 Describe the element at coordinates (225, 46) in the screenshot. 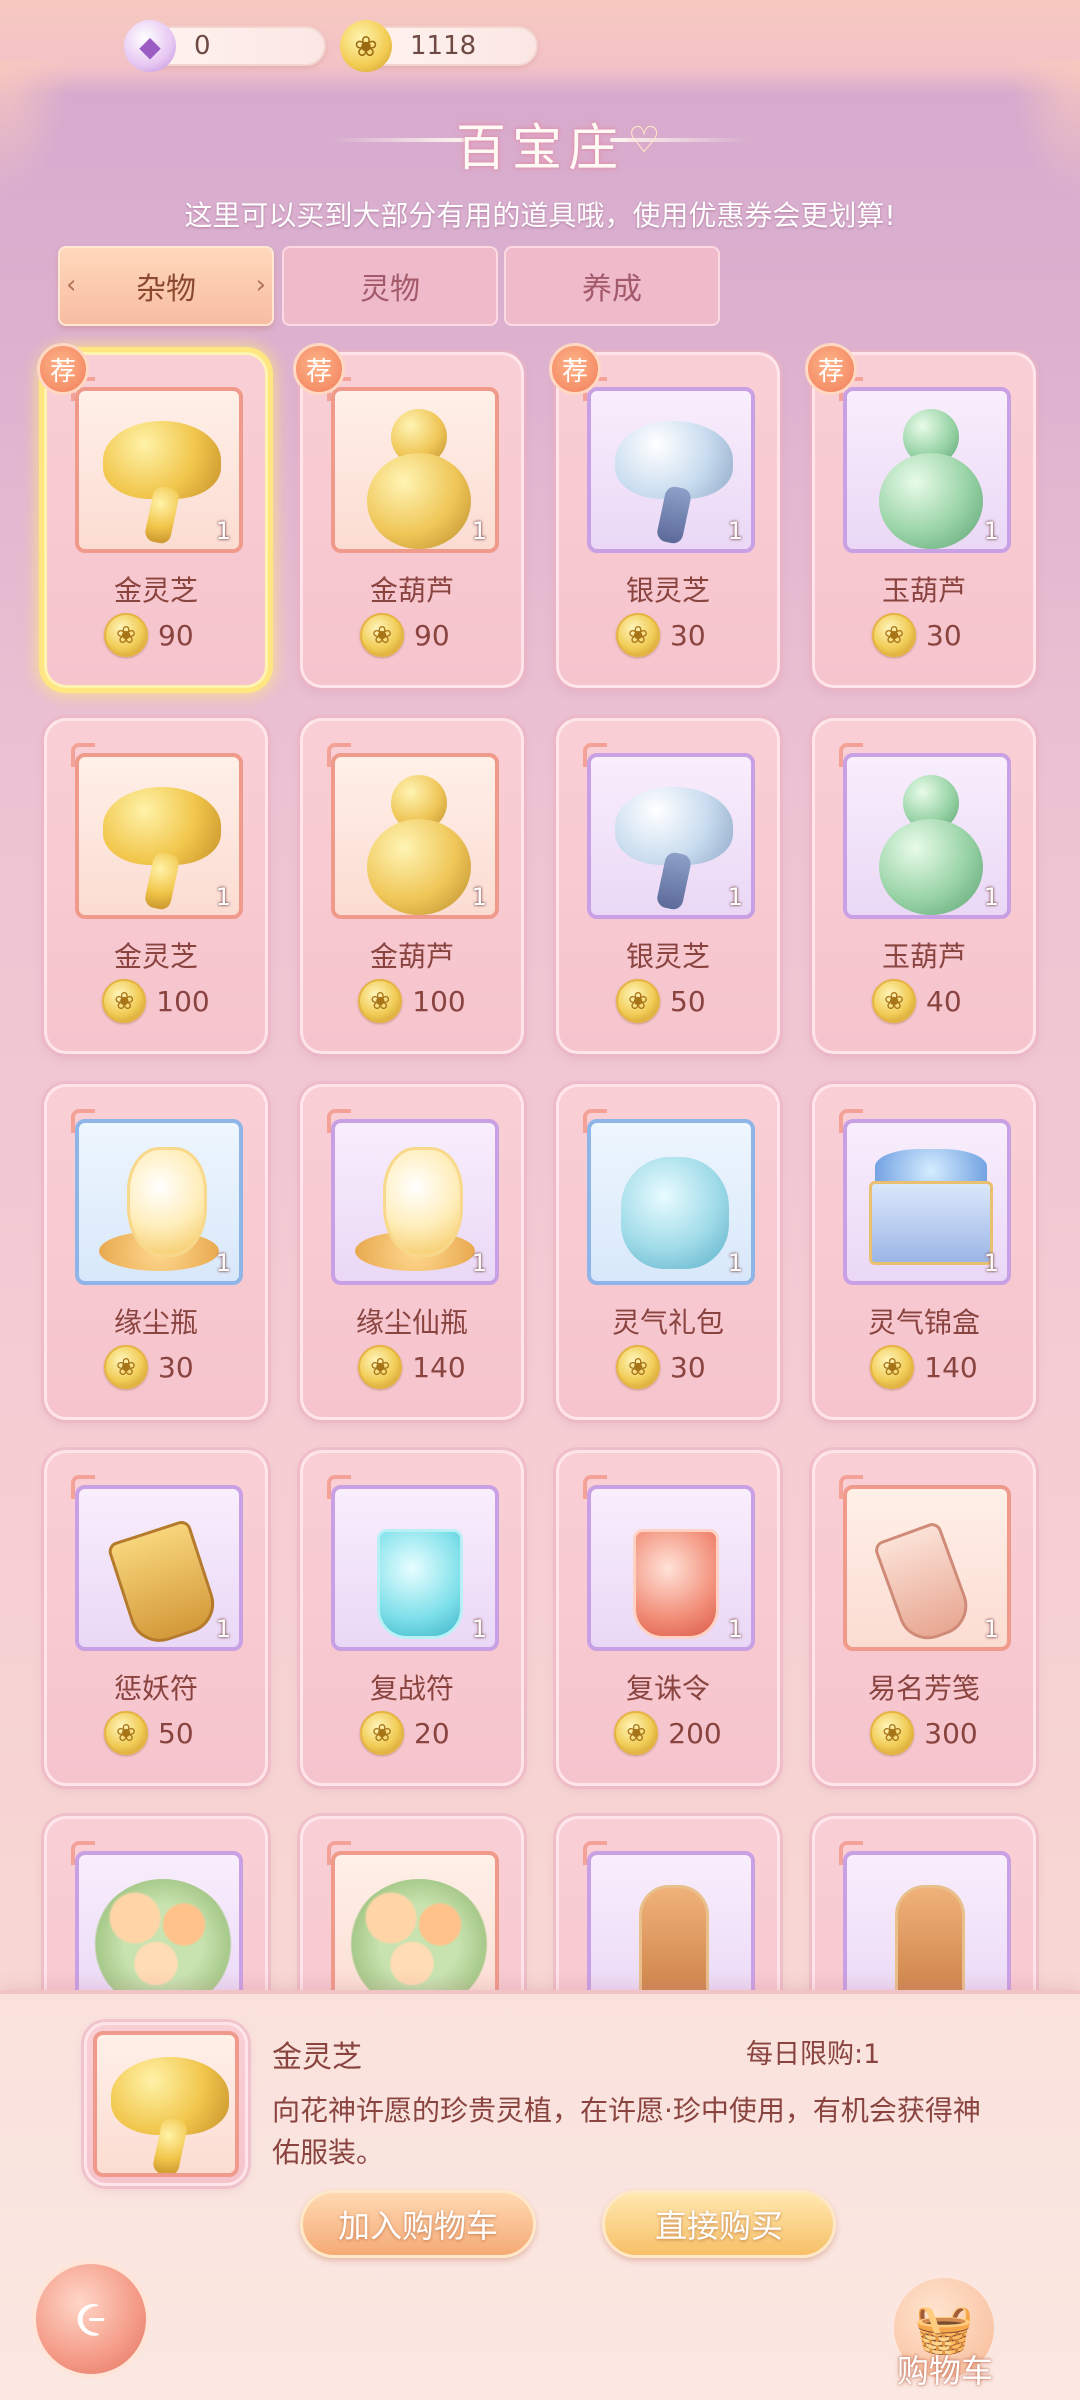

I see `gem-counter: ◆ 0` at that location.